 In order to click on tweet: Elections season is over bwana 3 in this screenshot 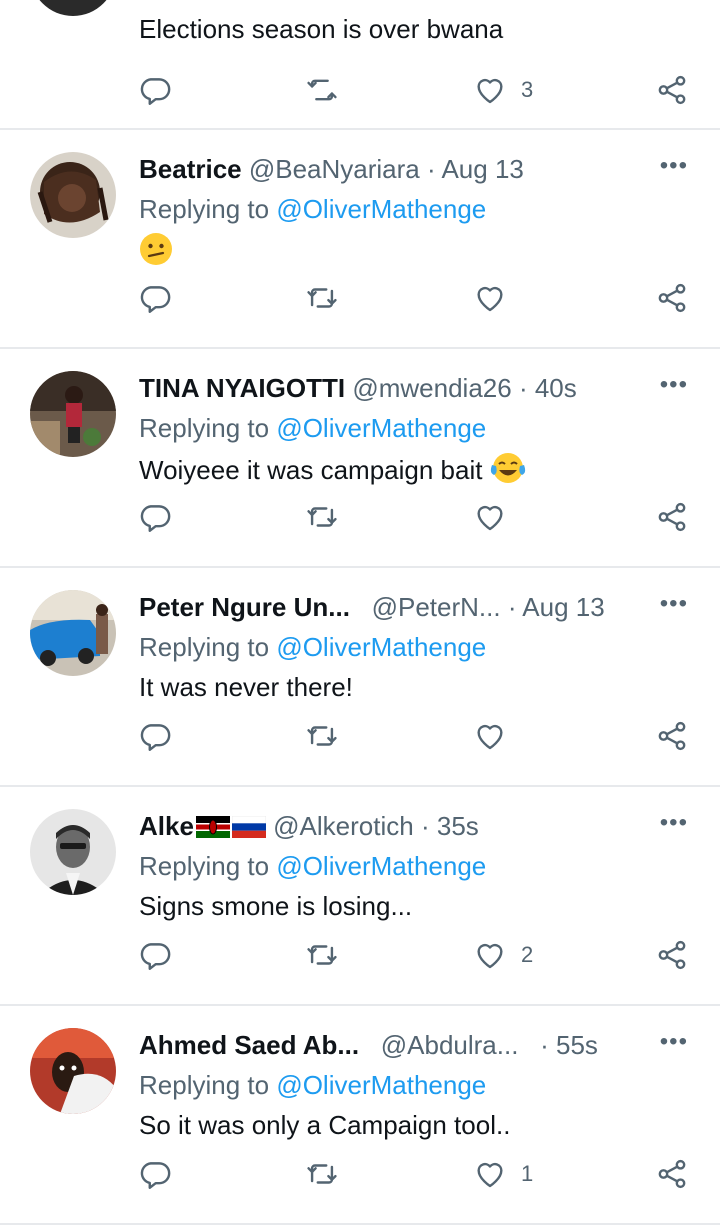, I will do `click(360, 65)`.